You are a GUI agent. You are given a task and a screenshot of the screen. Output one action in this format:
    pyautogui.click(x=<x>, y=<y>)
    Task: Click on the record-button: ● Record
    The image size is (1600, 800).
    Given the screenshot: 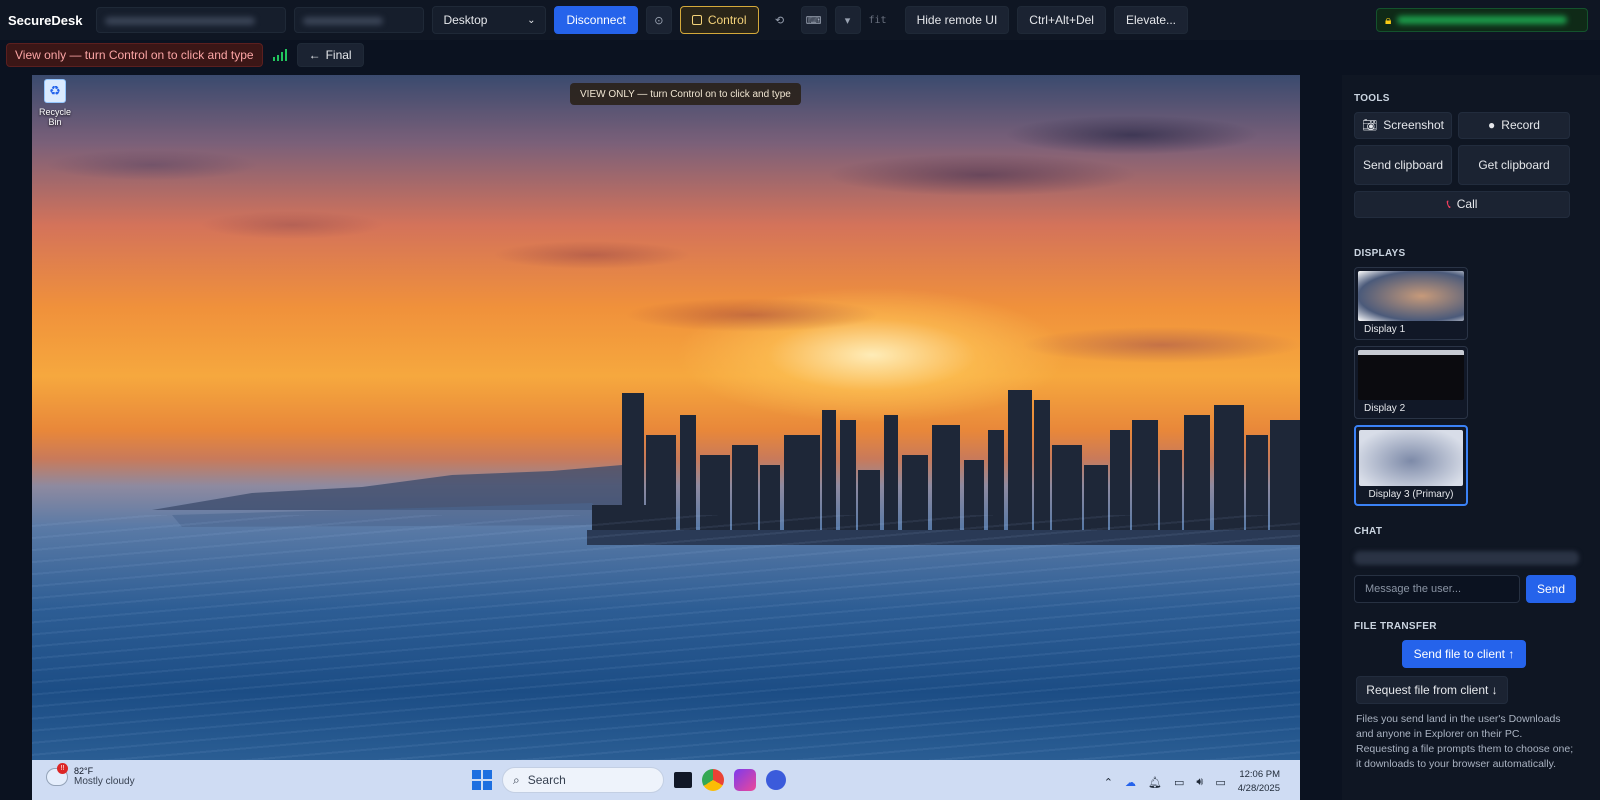 What is the action you would take?
    pyautogui.click(x=1514, y=125)
    